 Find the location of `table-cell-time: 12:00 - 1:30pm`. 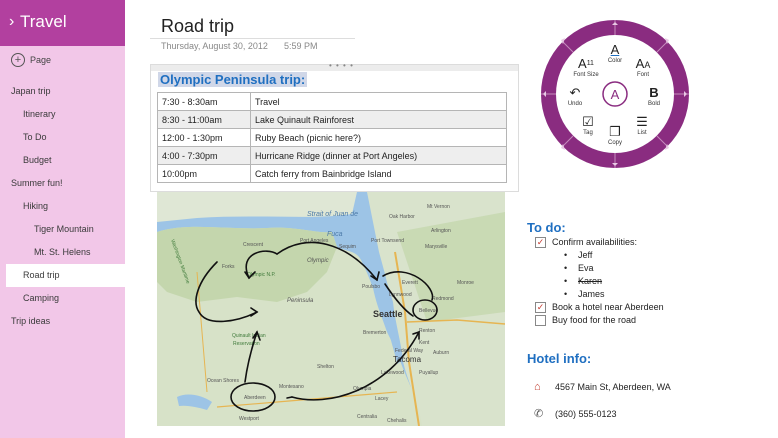

table-cell-time: 12:00 - 1:30pm is located at coordinates (204, 137).